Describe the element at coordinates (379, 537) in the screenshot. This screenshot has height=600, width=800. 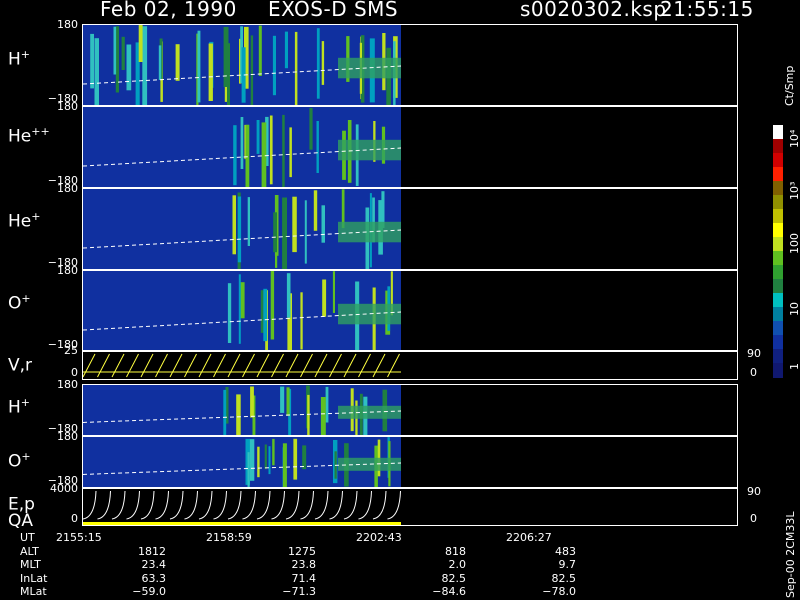
I see `orbit-value: 2202:43` at that location.